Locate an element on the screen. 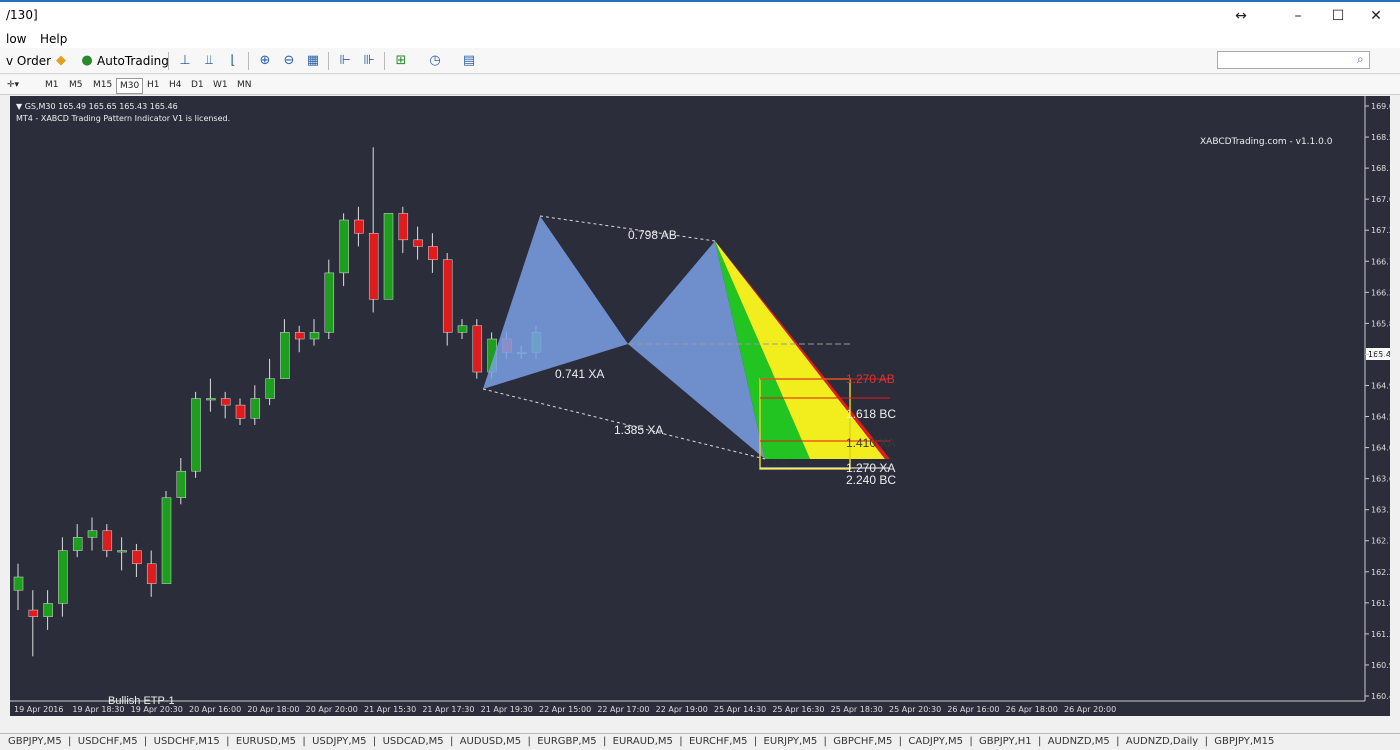 The image size is (1400, 750). timeframe-mn: MN is located at coordinates (244, 85).